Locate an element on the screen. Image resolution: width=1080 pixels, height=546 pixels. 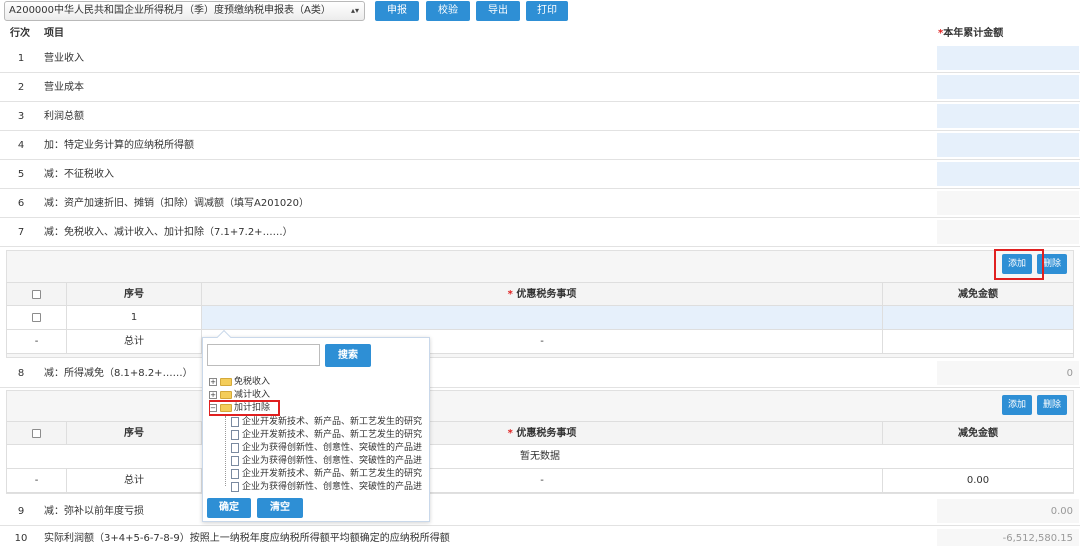
table-row: 8 减：所得减免（8.1+8.2+……） 0 is located at coordinates (540, 373).